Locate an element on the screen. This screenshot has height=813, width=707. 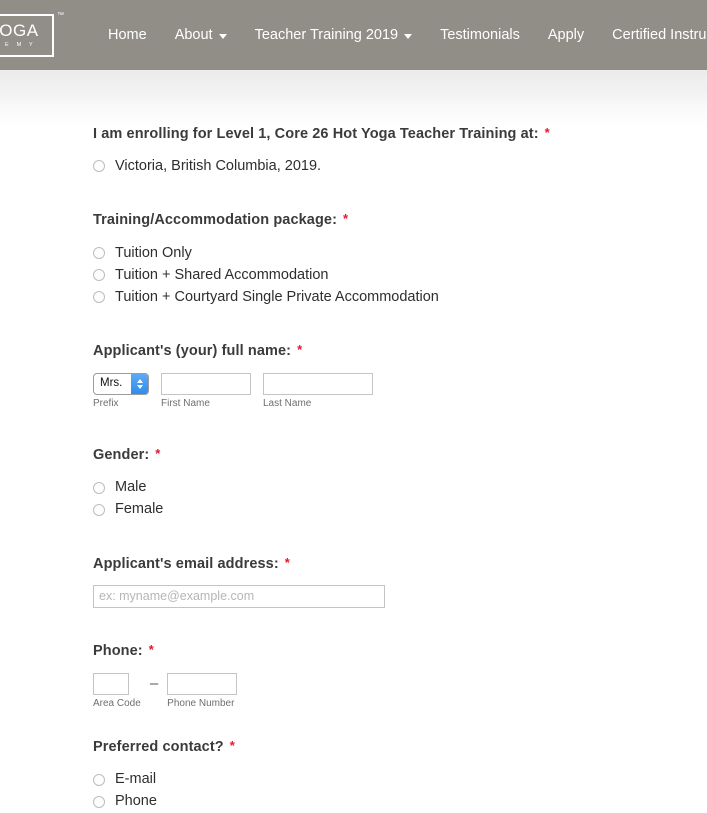
nav-item-apply: Apply is located at coordinates (566, 35).